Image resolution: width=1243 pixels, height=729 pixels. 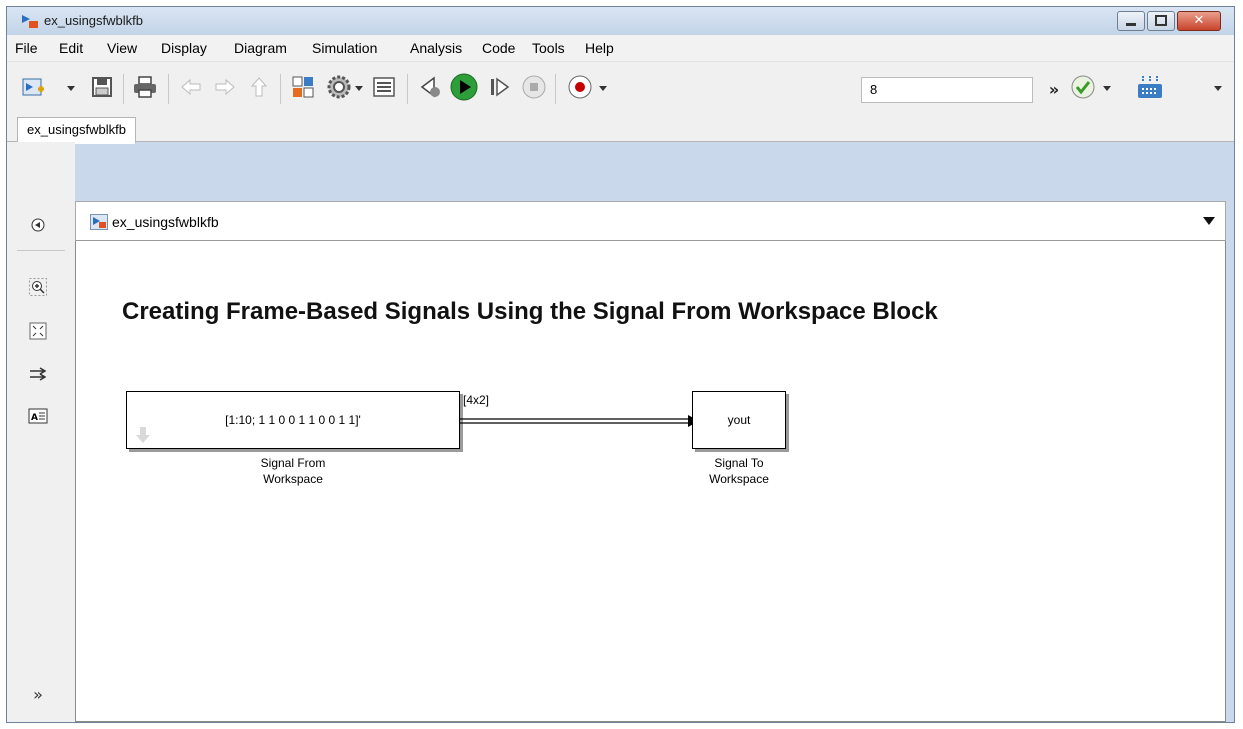 I want to click on record-icon, so click(x=580, y=89).